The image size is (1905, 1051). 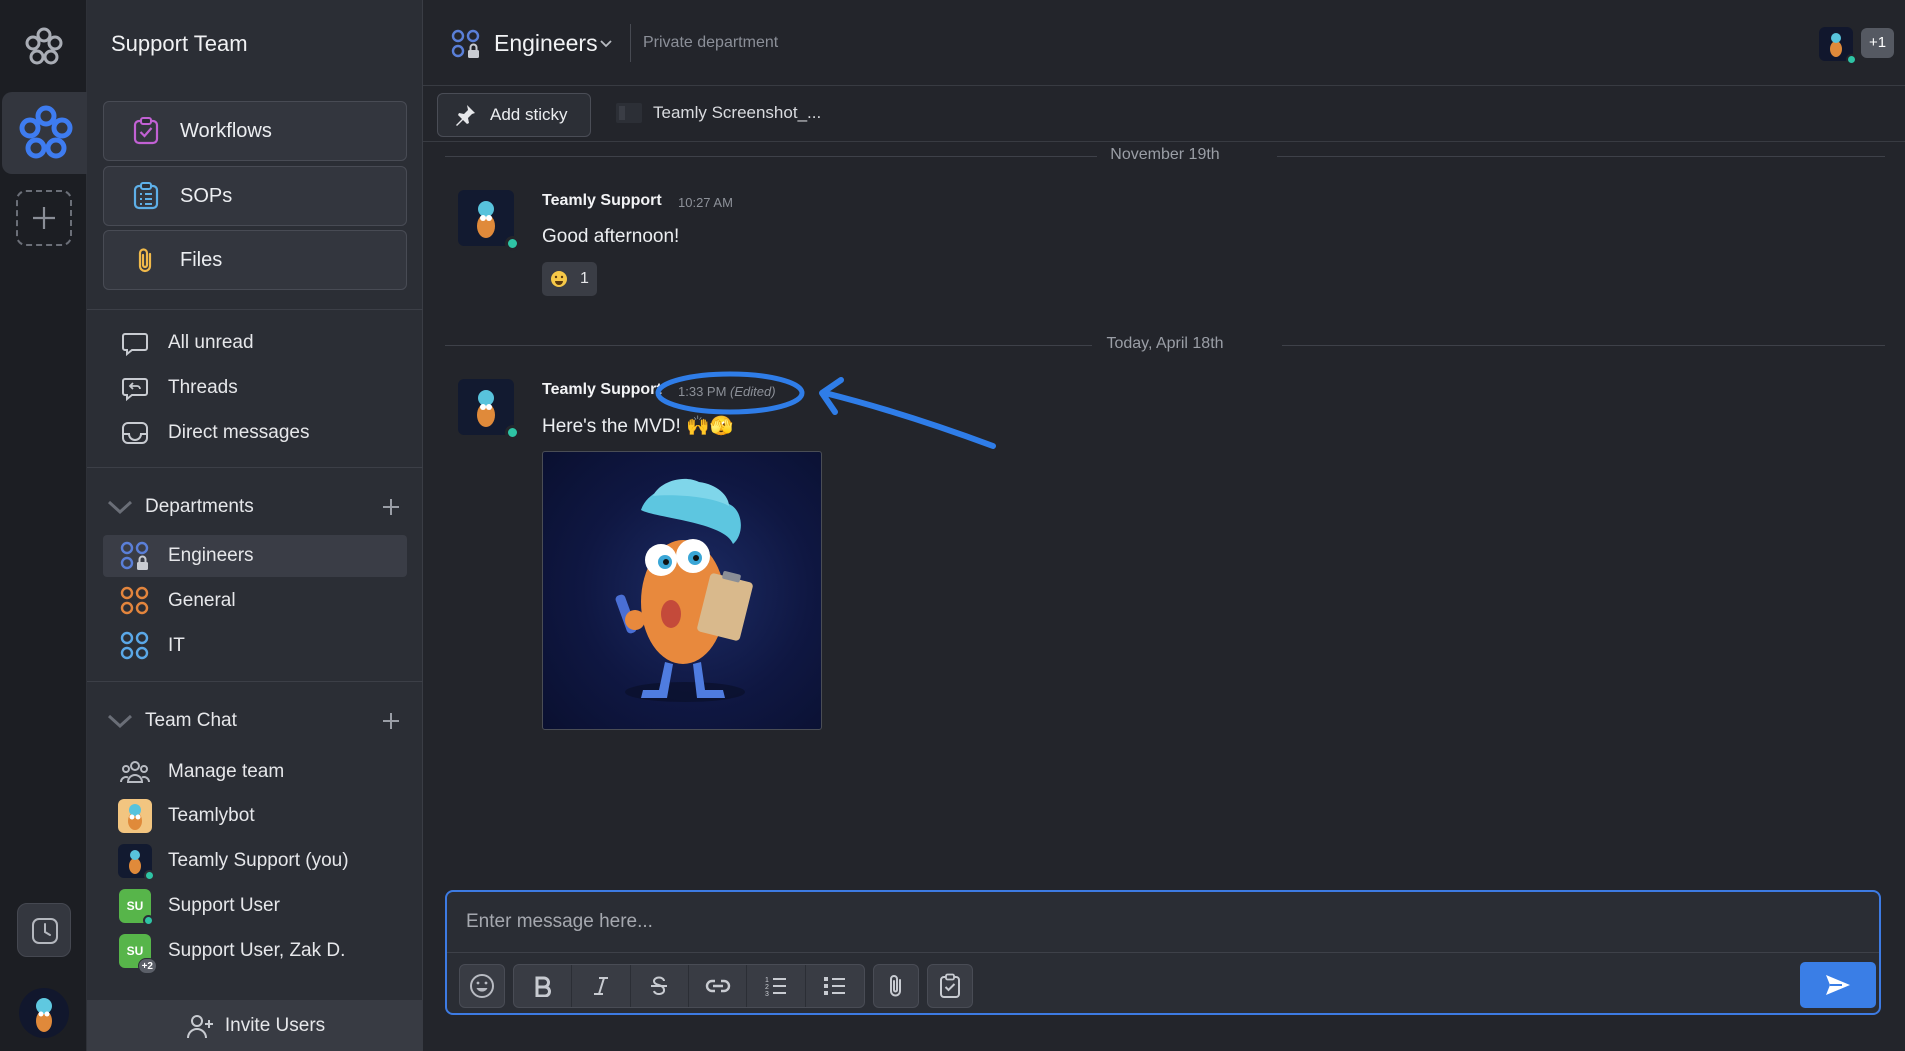 I want to click on teamlybot-avatar-wrap, so click(x=135, y=816).